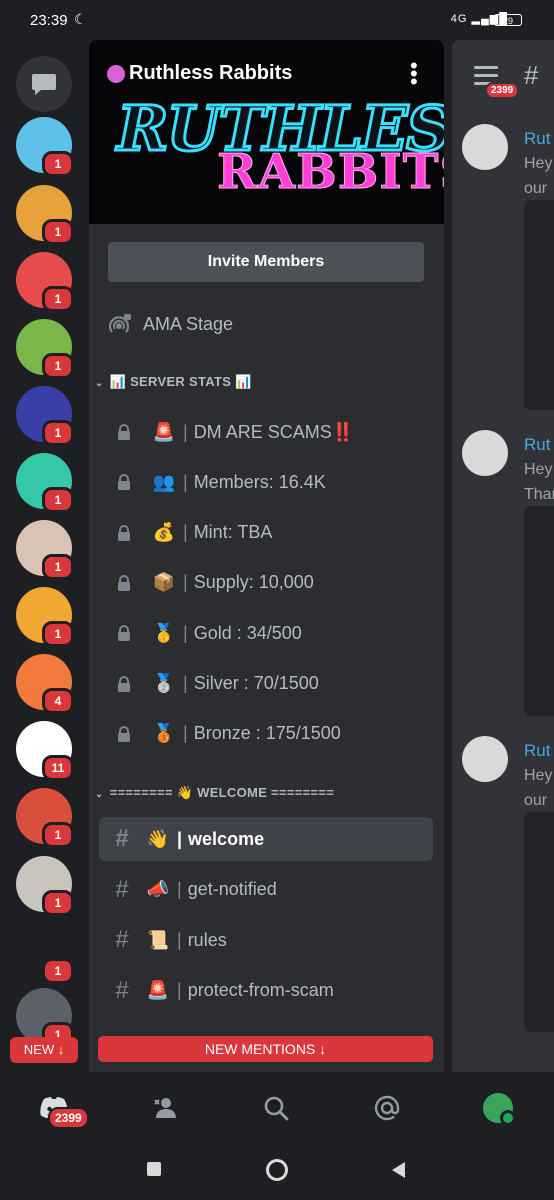 The width and height of the screenshot is (554, 1200). I want to click on channel-name: protect-from-scam, so click(260, 990).